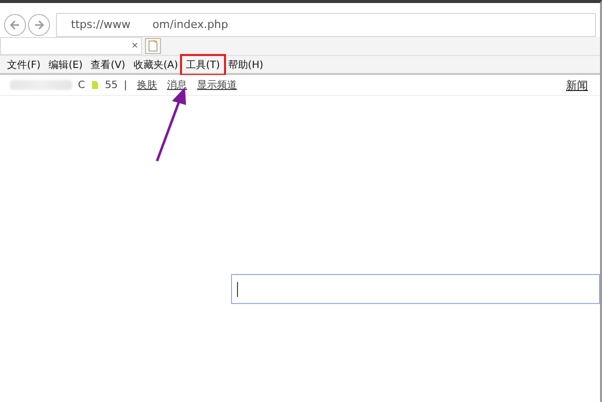 The height and width of the screenshot is (402, 602). I want to click on back-icon, so click(15, 24).